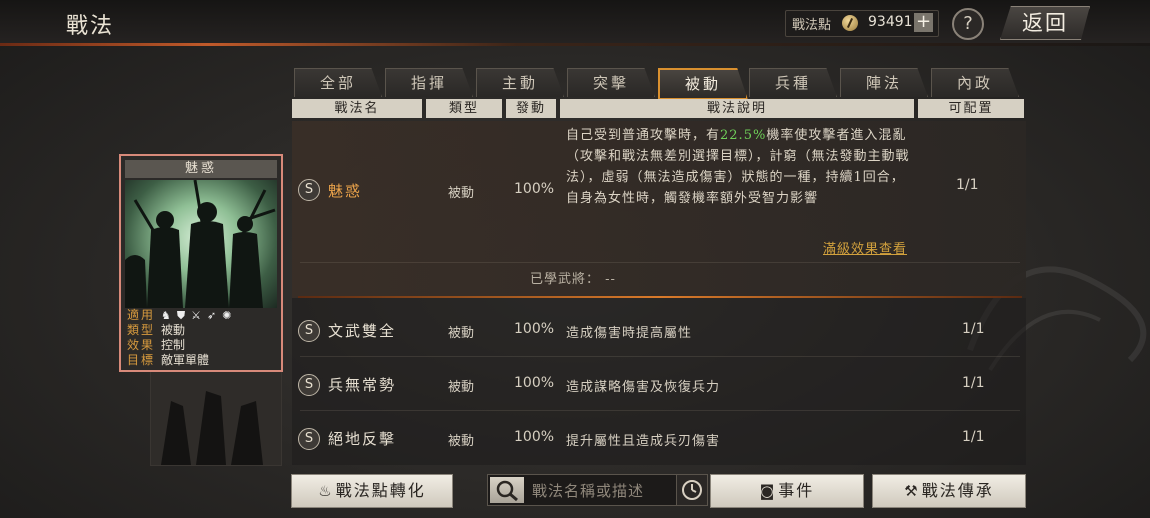  I want to click on skill-name: 魅惑, so click(345, 191).